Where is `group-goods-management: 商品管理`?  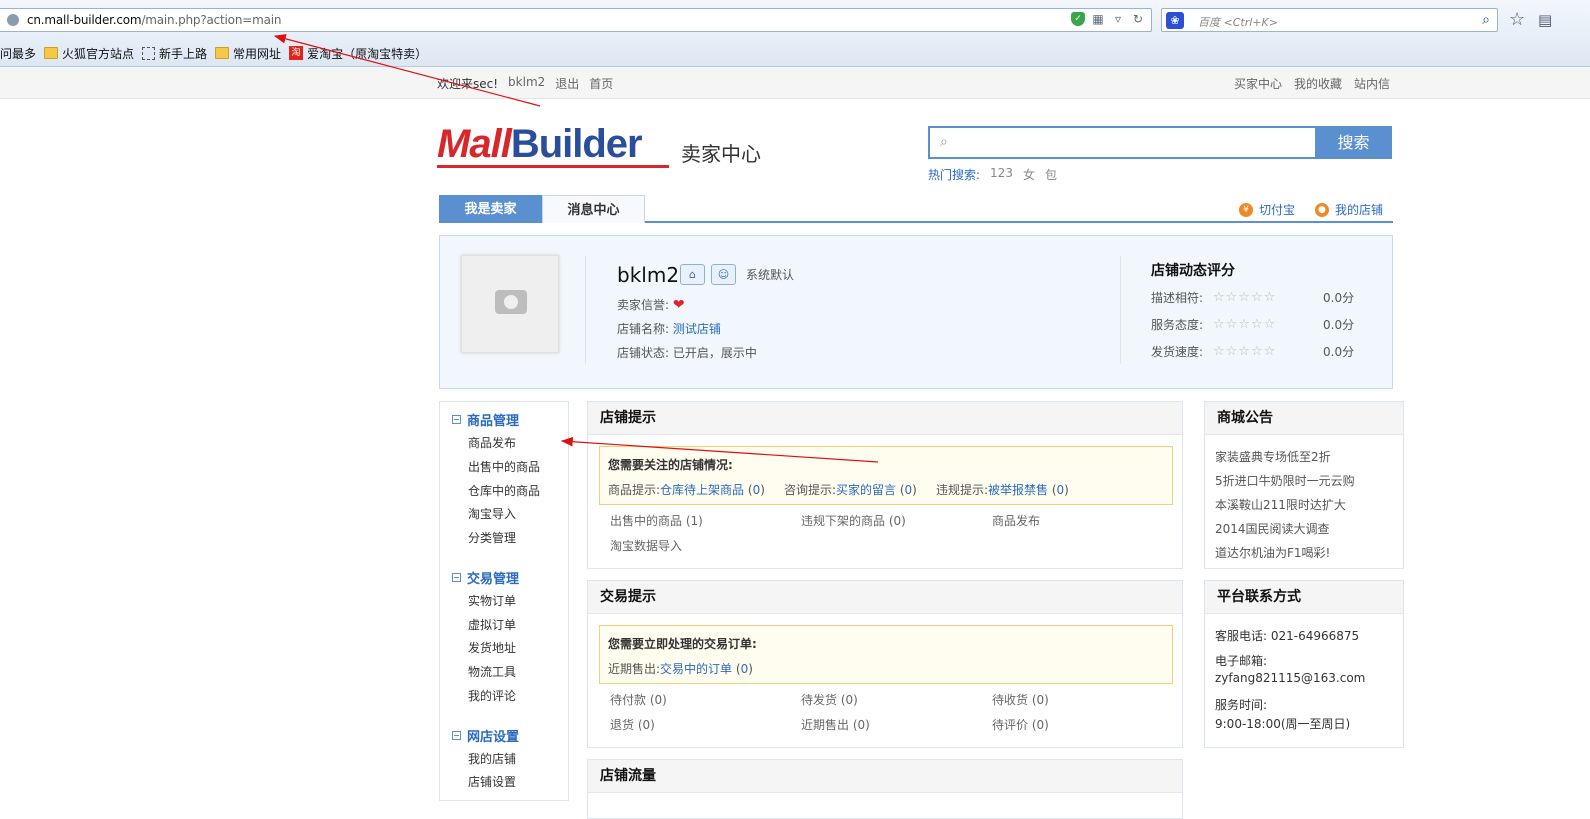 group-goods-management: 商品管理 is located at coordinates (485, 419).